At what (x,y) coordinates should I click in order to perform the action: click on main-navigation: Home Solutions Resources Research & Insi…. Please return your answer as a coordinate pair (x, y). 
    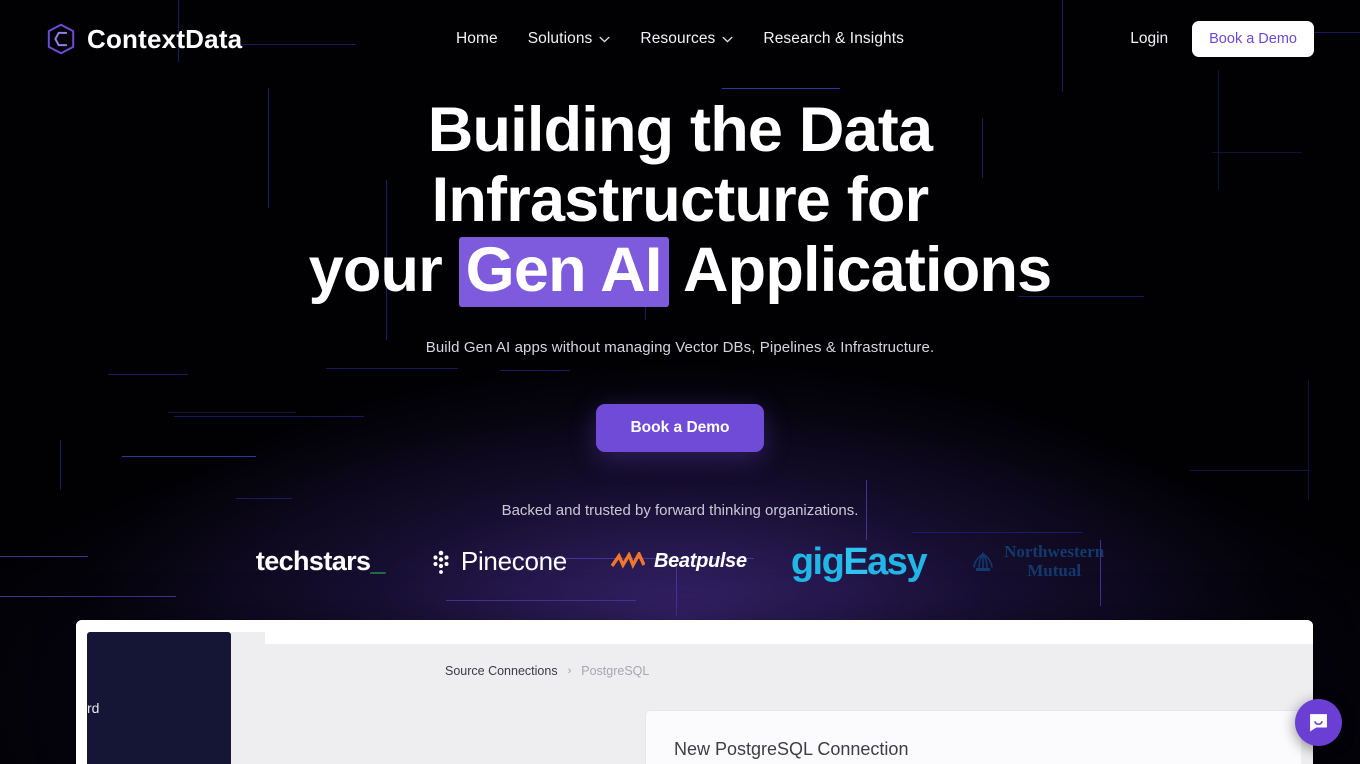
    Looking at the image, I should click on (680, 39).